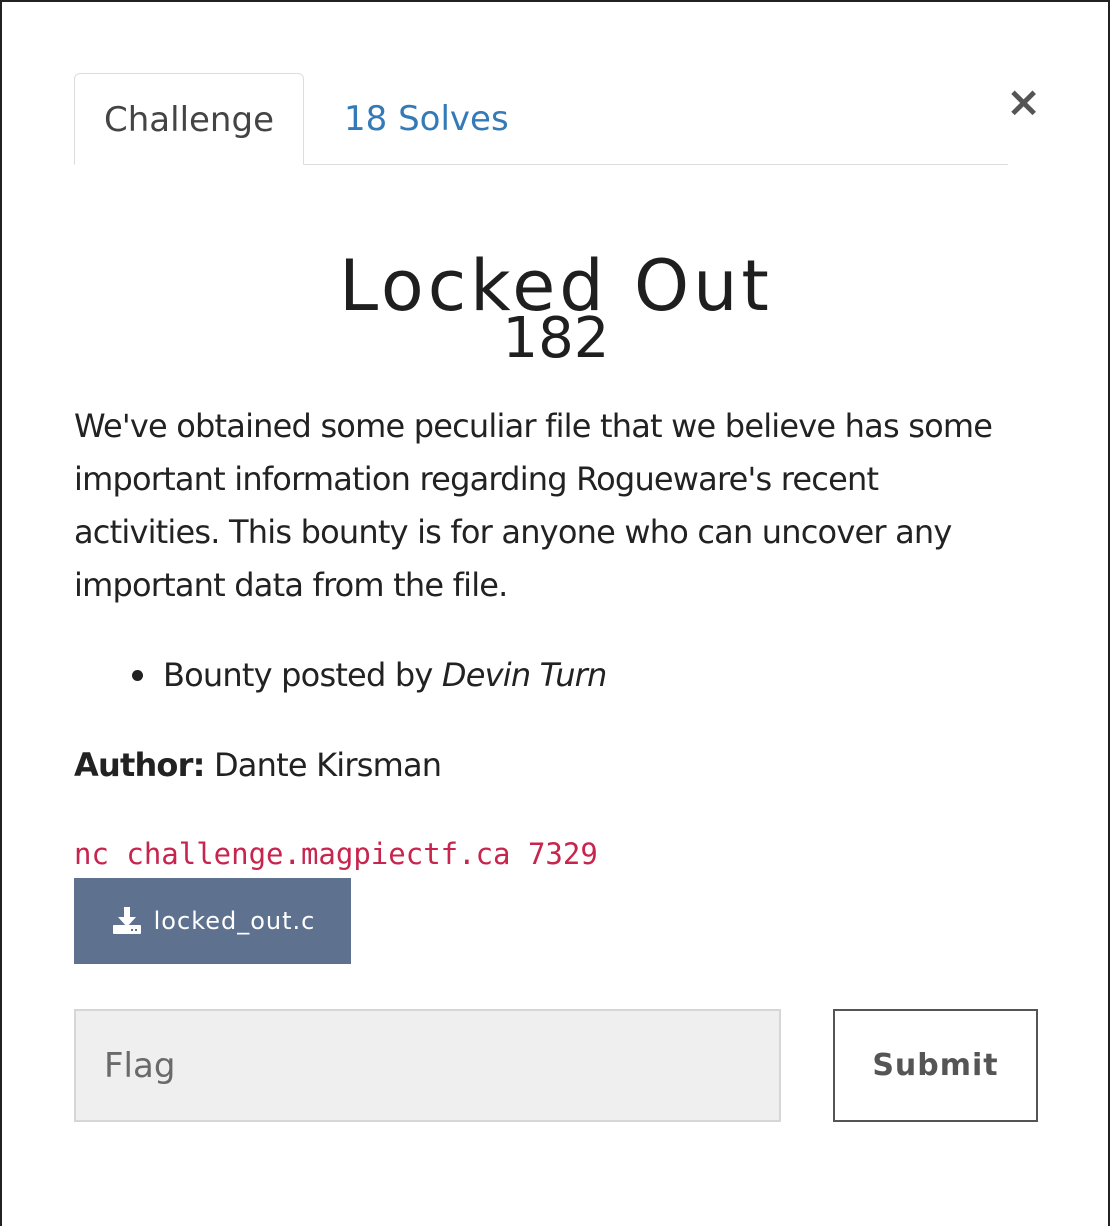 This screenshot has height=1228, width=1112. I want to click on author-line: Author: Dante Kirsman, so click(258, 765).